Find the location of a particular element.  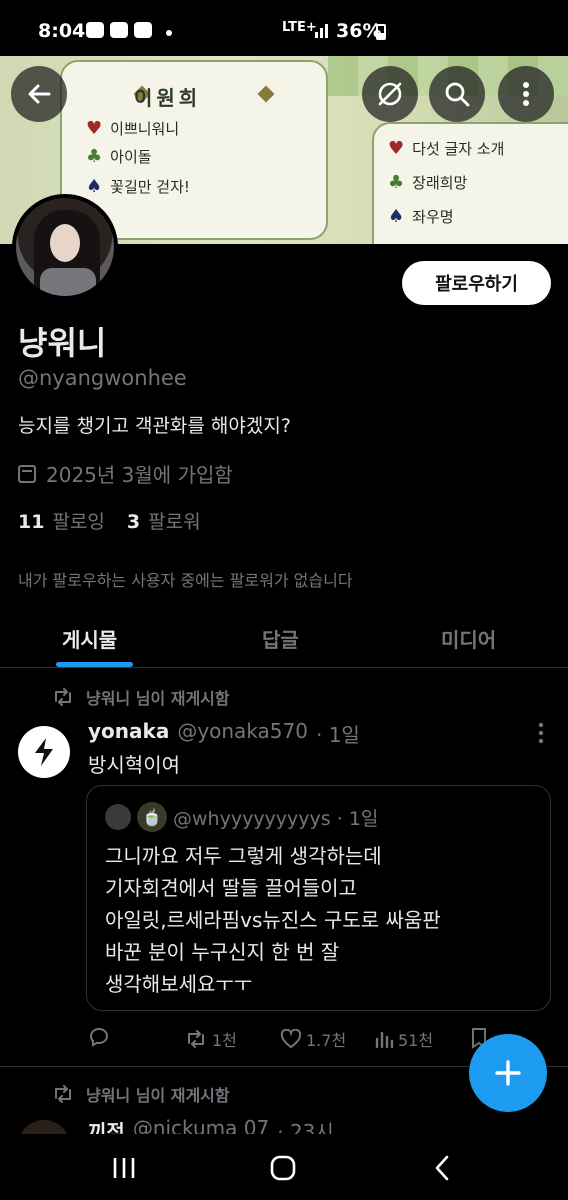

joined-date: 2025년 3월에 가입함 is located at coordinates (125, 473).